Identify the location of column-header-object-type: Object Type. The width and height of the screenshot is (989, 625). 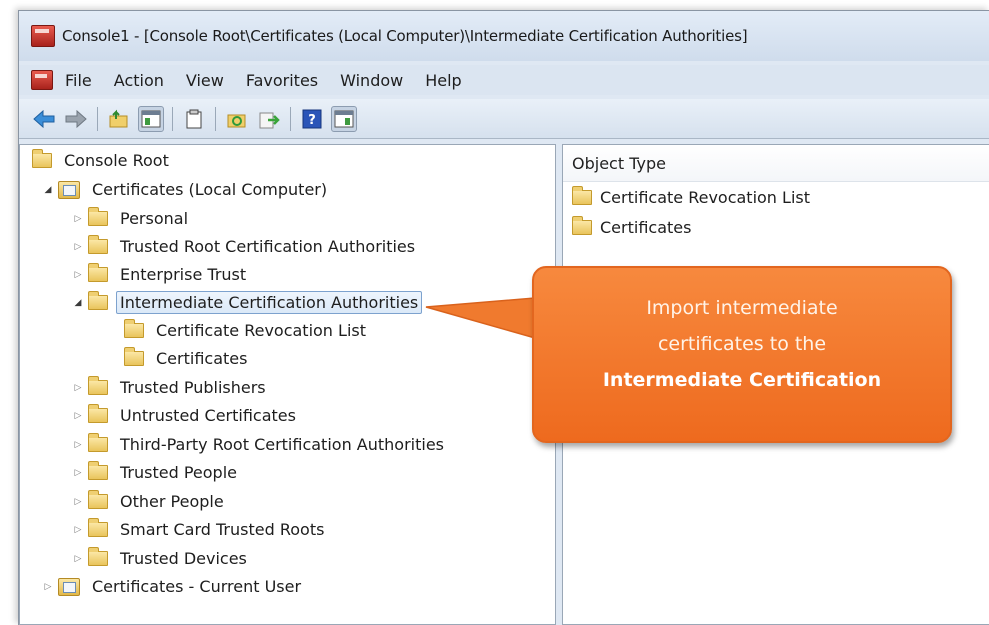
(776, 163).